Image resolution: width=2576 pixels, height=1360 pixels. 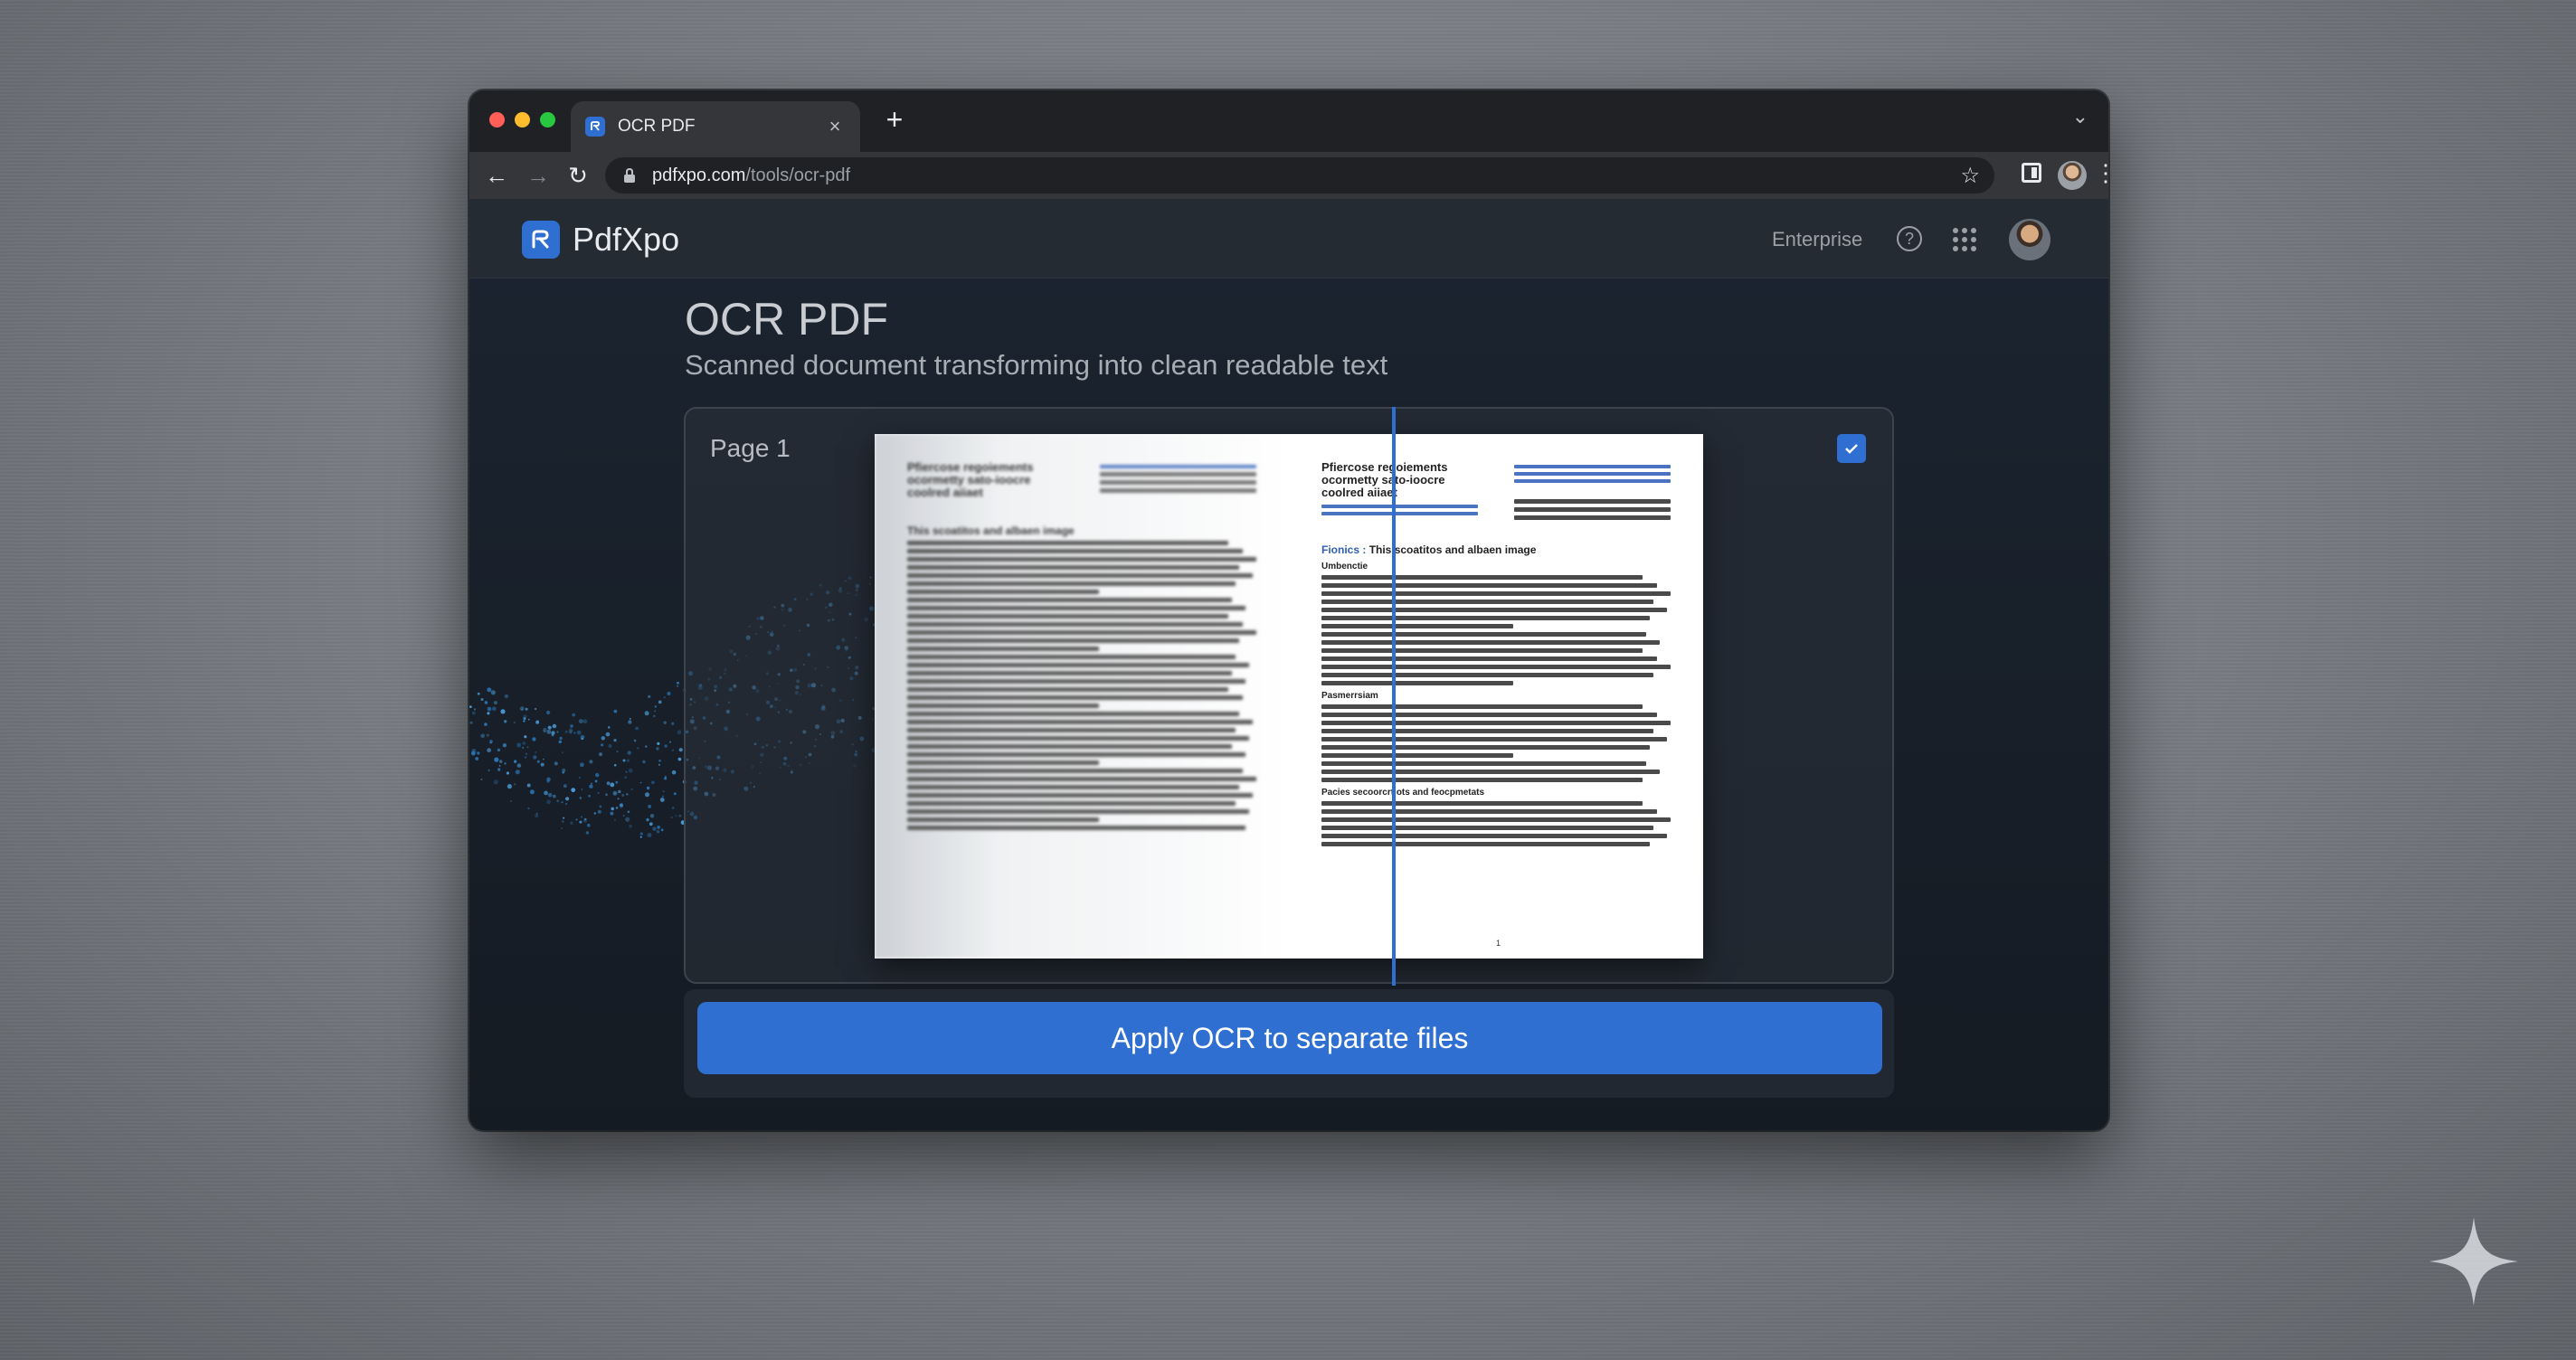 What do you see at coordinates (786, 320) in the screenshot?
I see `page-title: OCR PDF` at bounding box center [786, 320].